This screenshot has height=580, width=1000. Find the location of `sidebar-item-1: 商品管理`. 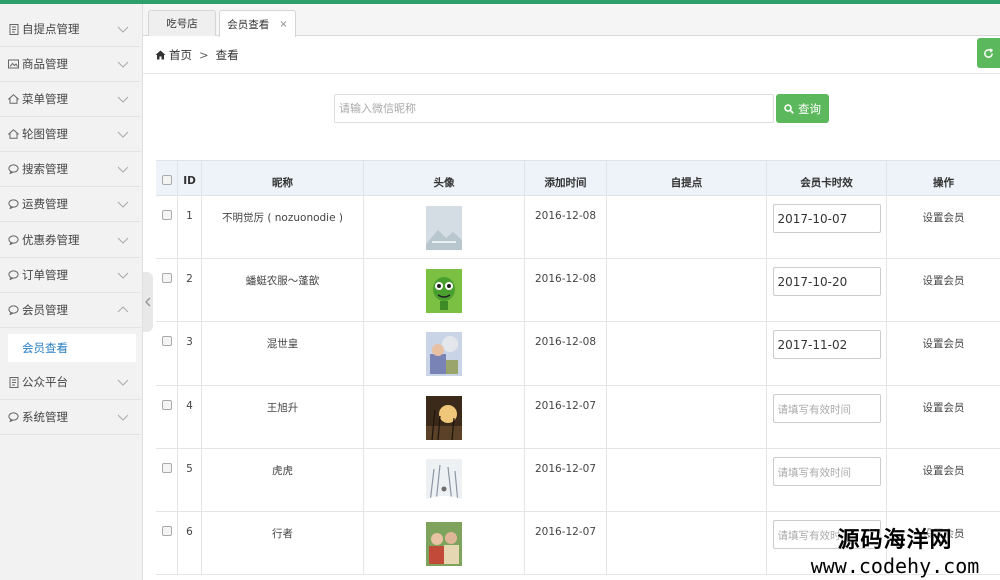

sidebar-item-1: 商品管理 is located at coordinates (70, 64).